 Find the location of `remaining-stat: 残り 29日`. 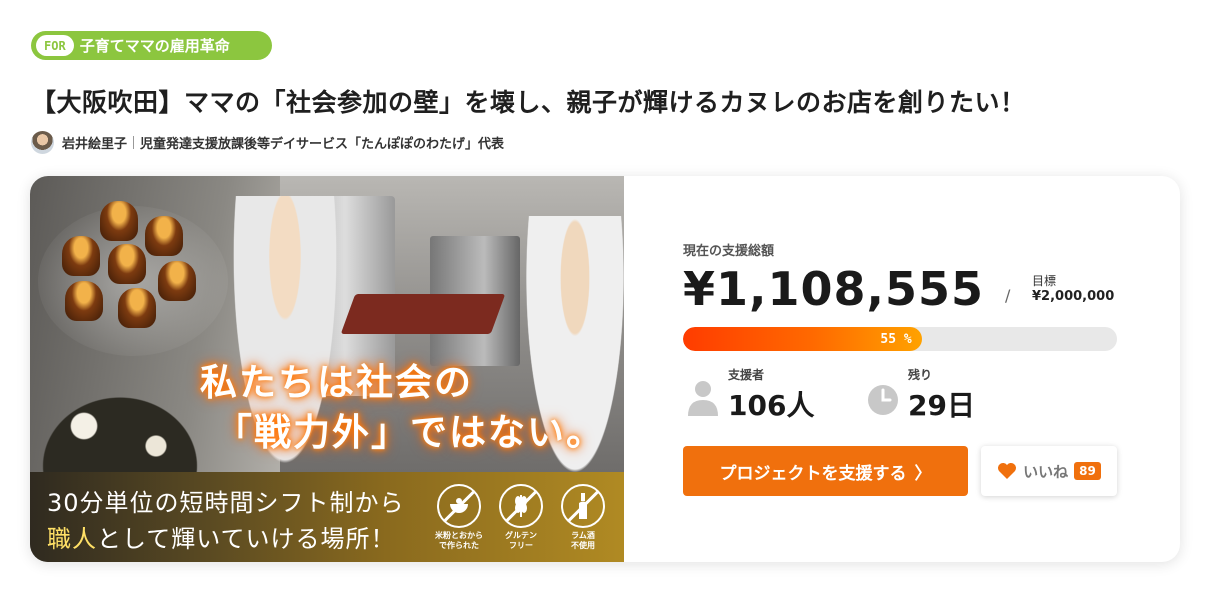

remaining-stat: 残り 29日 is located at coordinates (921, 395).